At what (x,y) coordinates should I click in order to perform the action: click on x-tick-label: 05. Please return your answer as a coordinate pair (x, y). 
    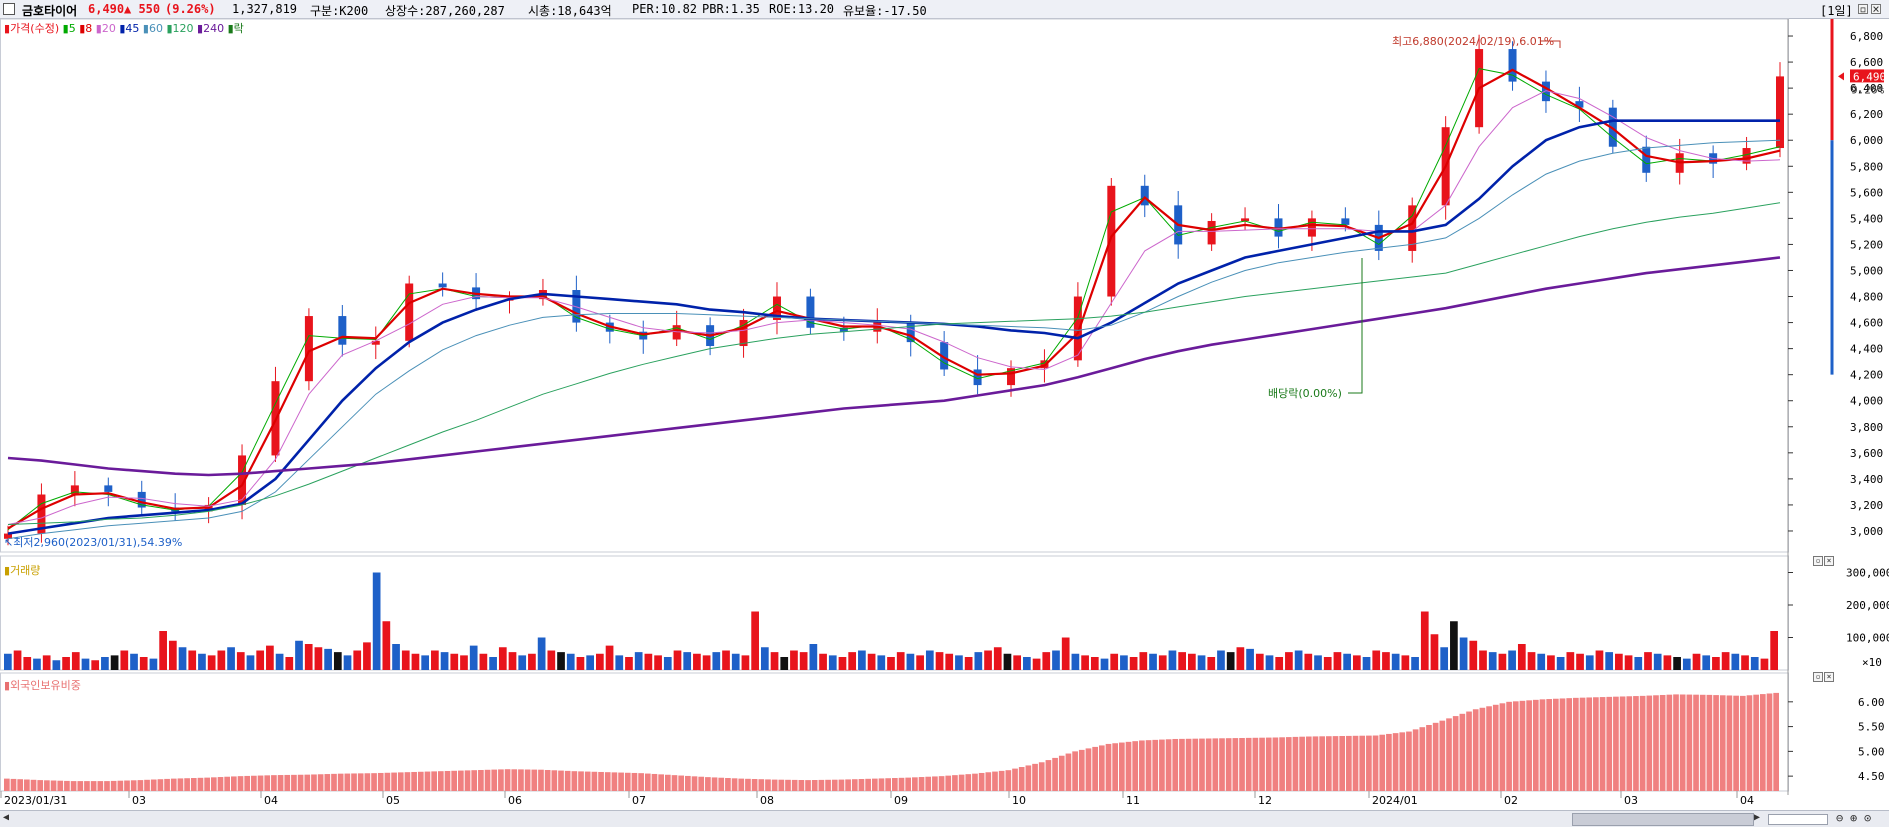
    Looking at the image, I should click on (393, 800).